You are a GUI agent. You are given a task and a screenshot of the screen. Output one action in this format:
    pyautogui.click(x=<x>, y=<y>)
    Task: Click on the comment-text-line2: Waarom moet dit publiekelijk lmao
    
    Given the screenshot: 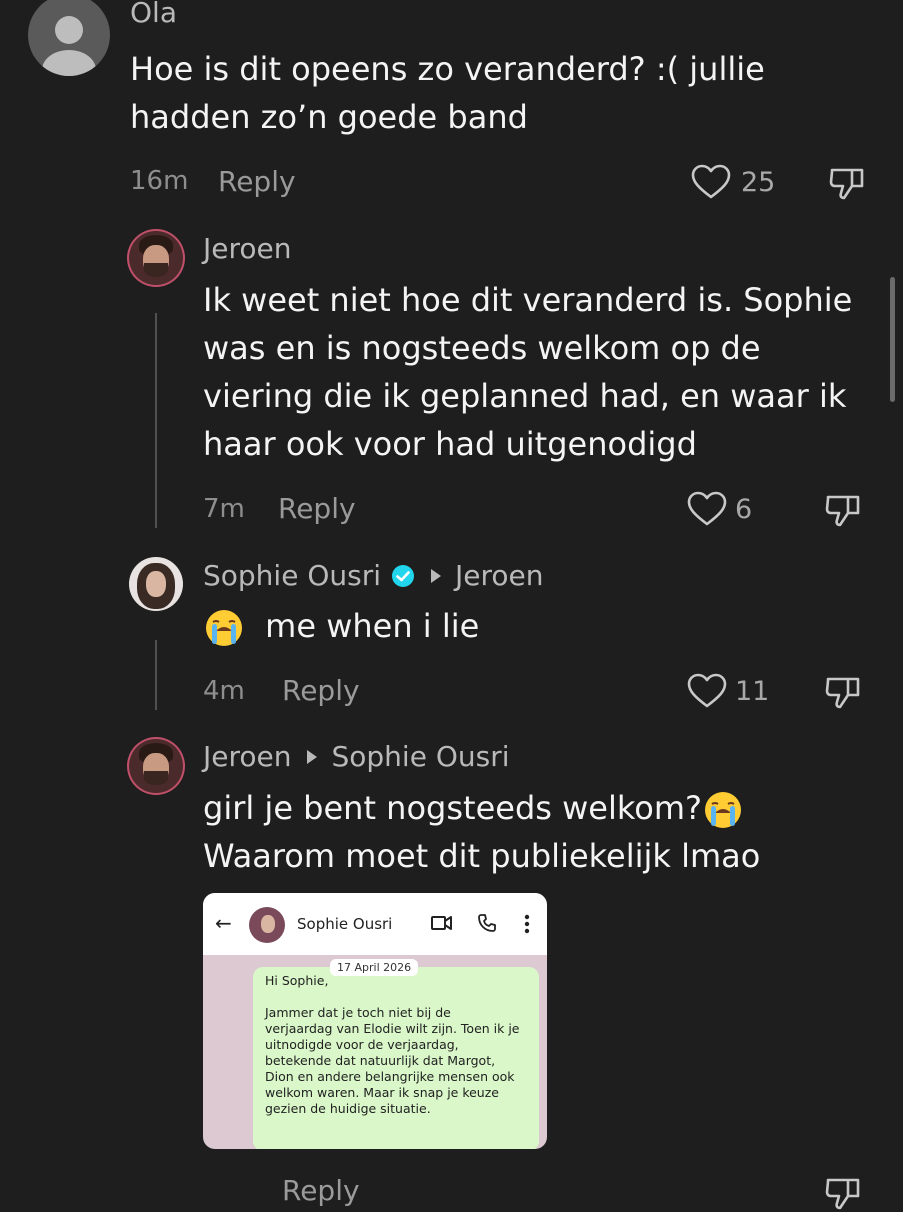 What is the action you would take?
    pyautogui.click(x=482, y=856)
    